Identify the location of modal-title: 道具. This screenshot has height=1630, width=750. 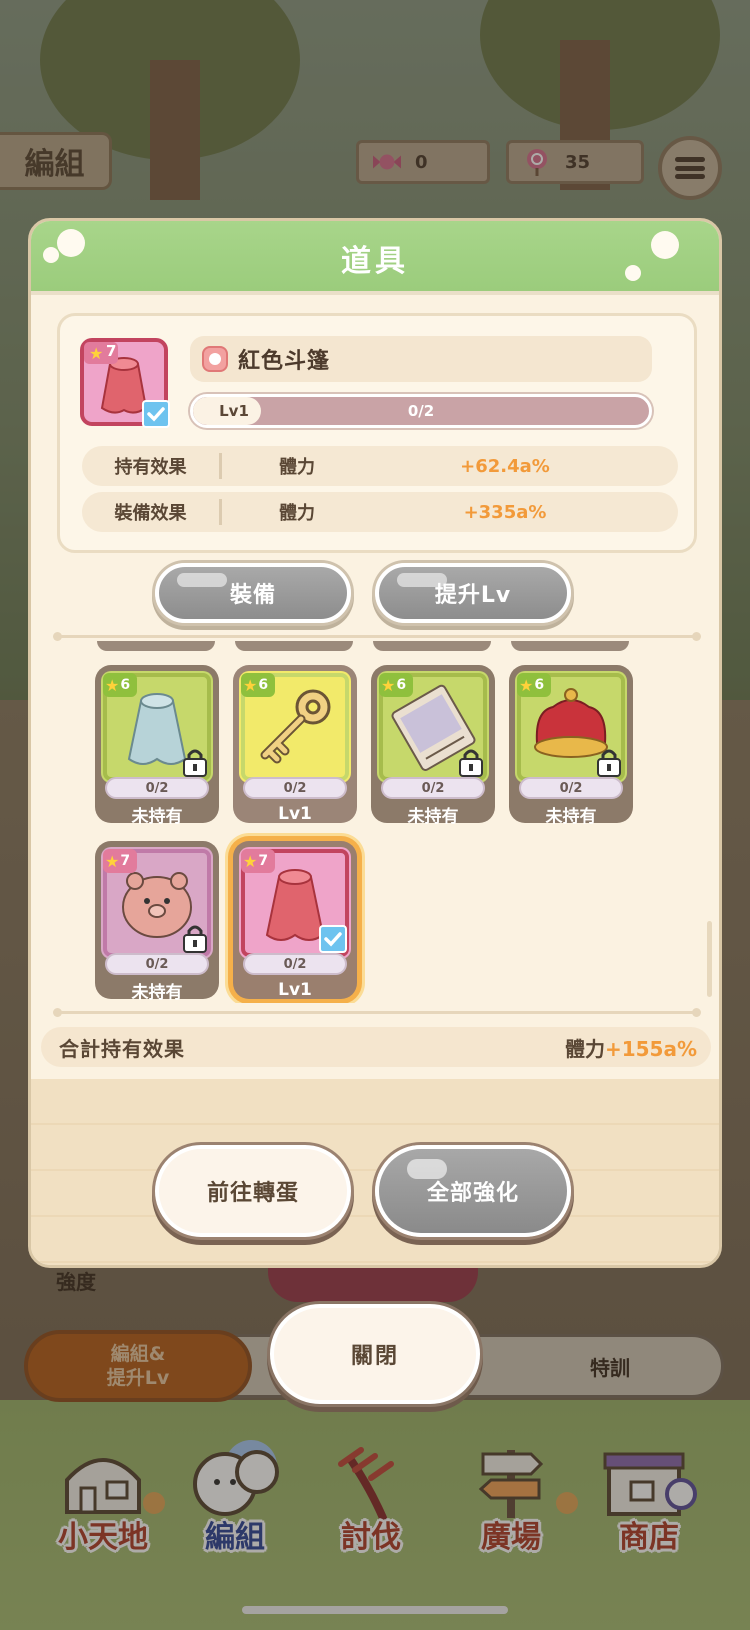
(375, 261).